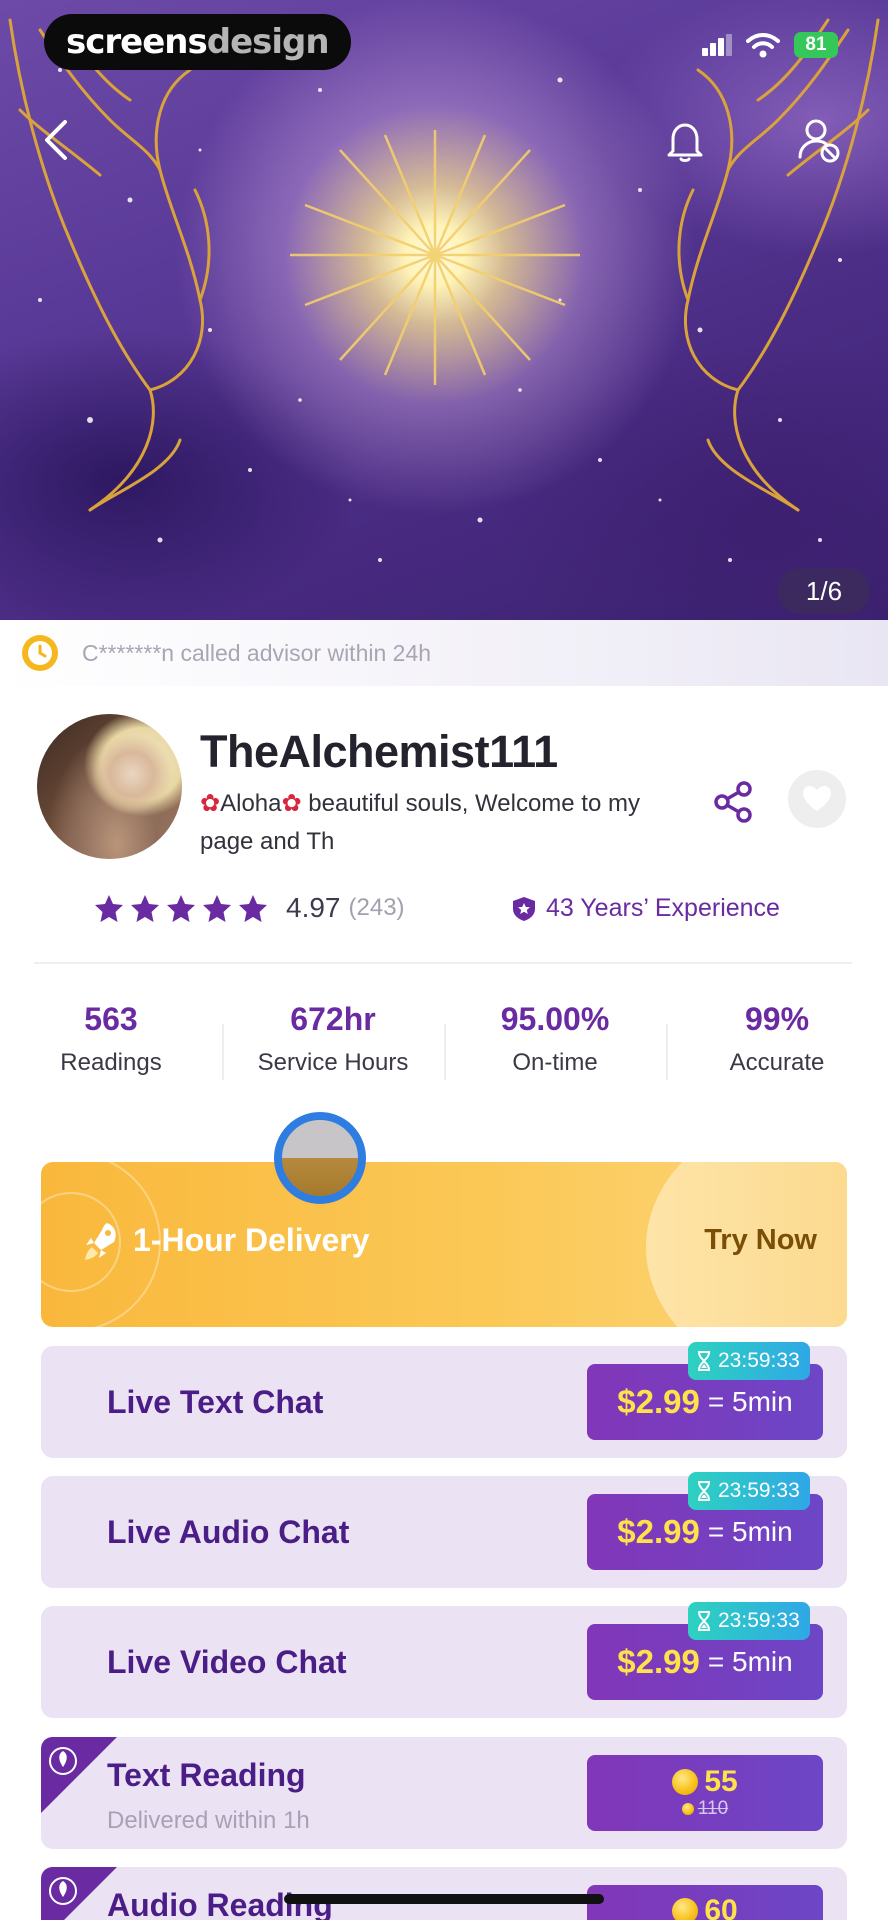  What do you see at coordinates (377, 908) in the screenshot?
I see `rating-count: (243)` at bounding box center [377, 908].